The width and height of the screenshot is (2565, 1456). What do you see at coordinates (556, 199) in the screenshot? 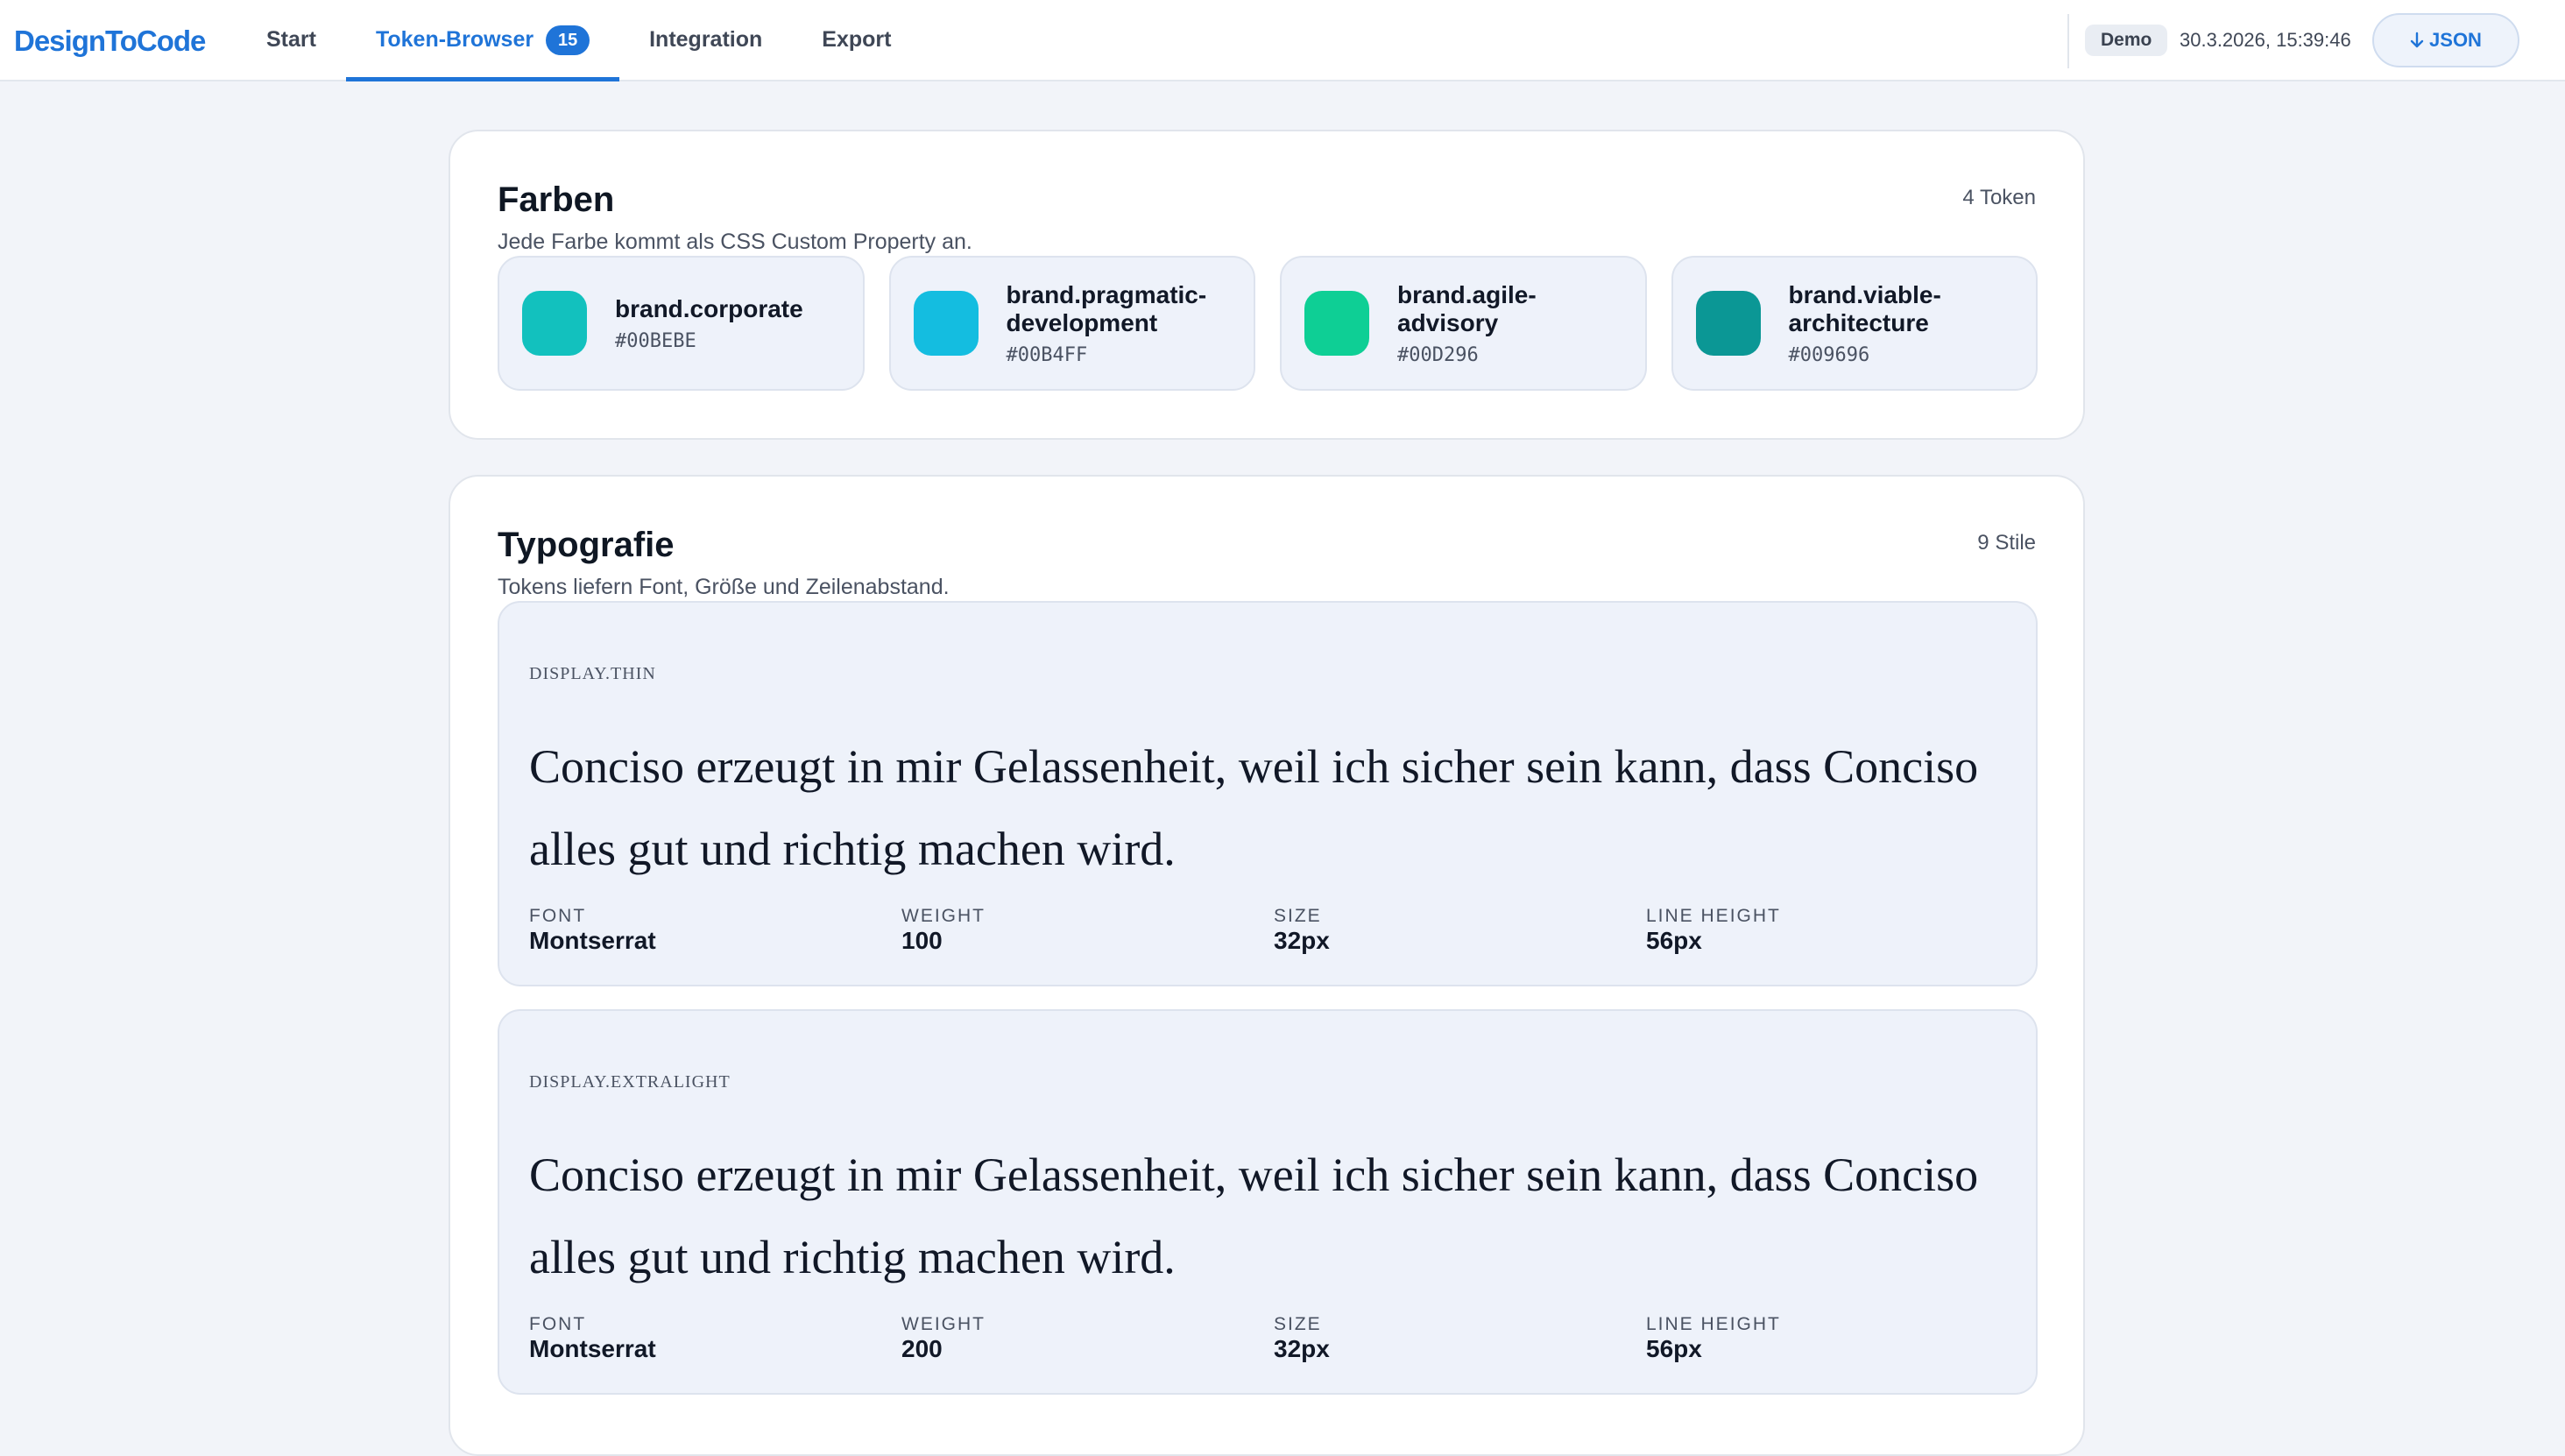
I see `section-title: Farben` at bounding box center [556, 199].